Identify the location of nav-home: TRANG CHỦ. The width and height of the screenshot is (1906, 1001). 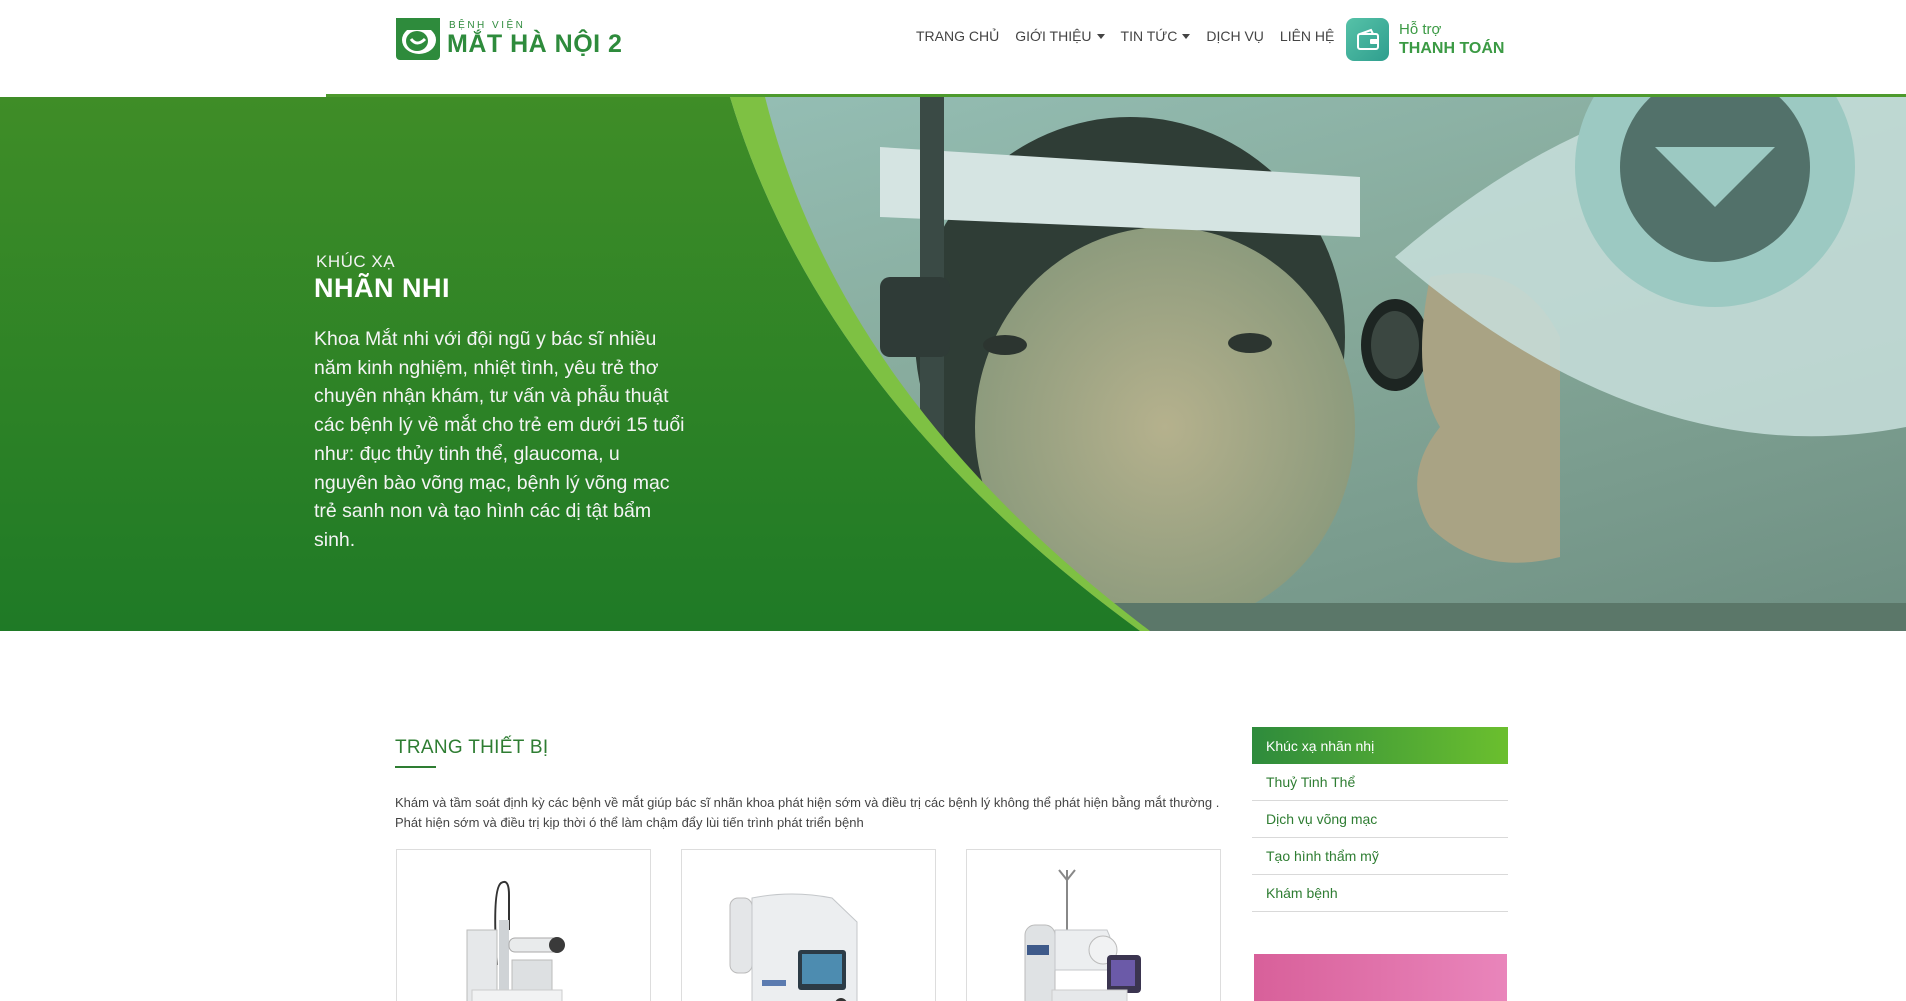
(957, 36).